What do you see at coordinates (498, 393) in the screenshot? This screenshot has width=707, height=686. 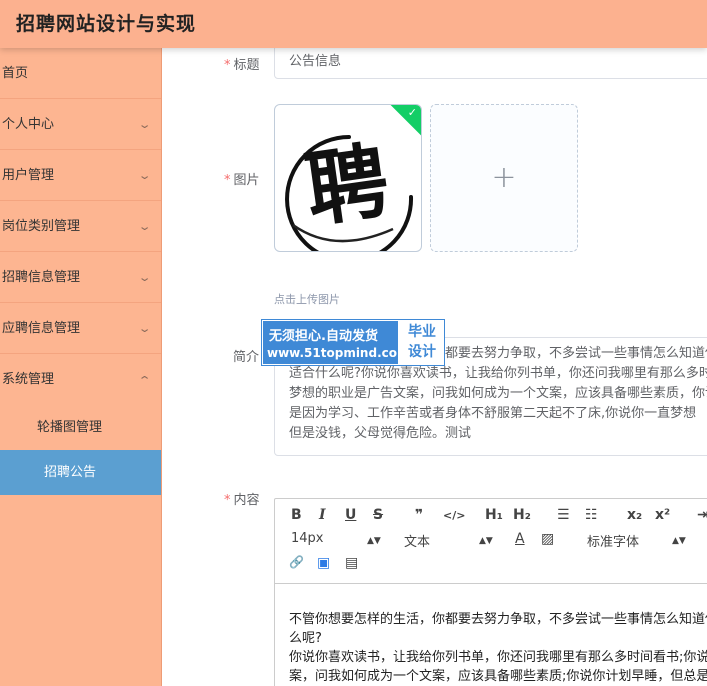 I see `intro-line: 梦想的职业是广告文案，问我如何成为一个文案，应该具备哪些素质，你说` at bounding box center [498, 393].